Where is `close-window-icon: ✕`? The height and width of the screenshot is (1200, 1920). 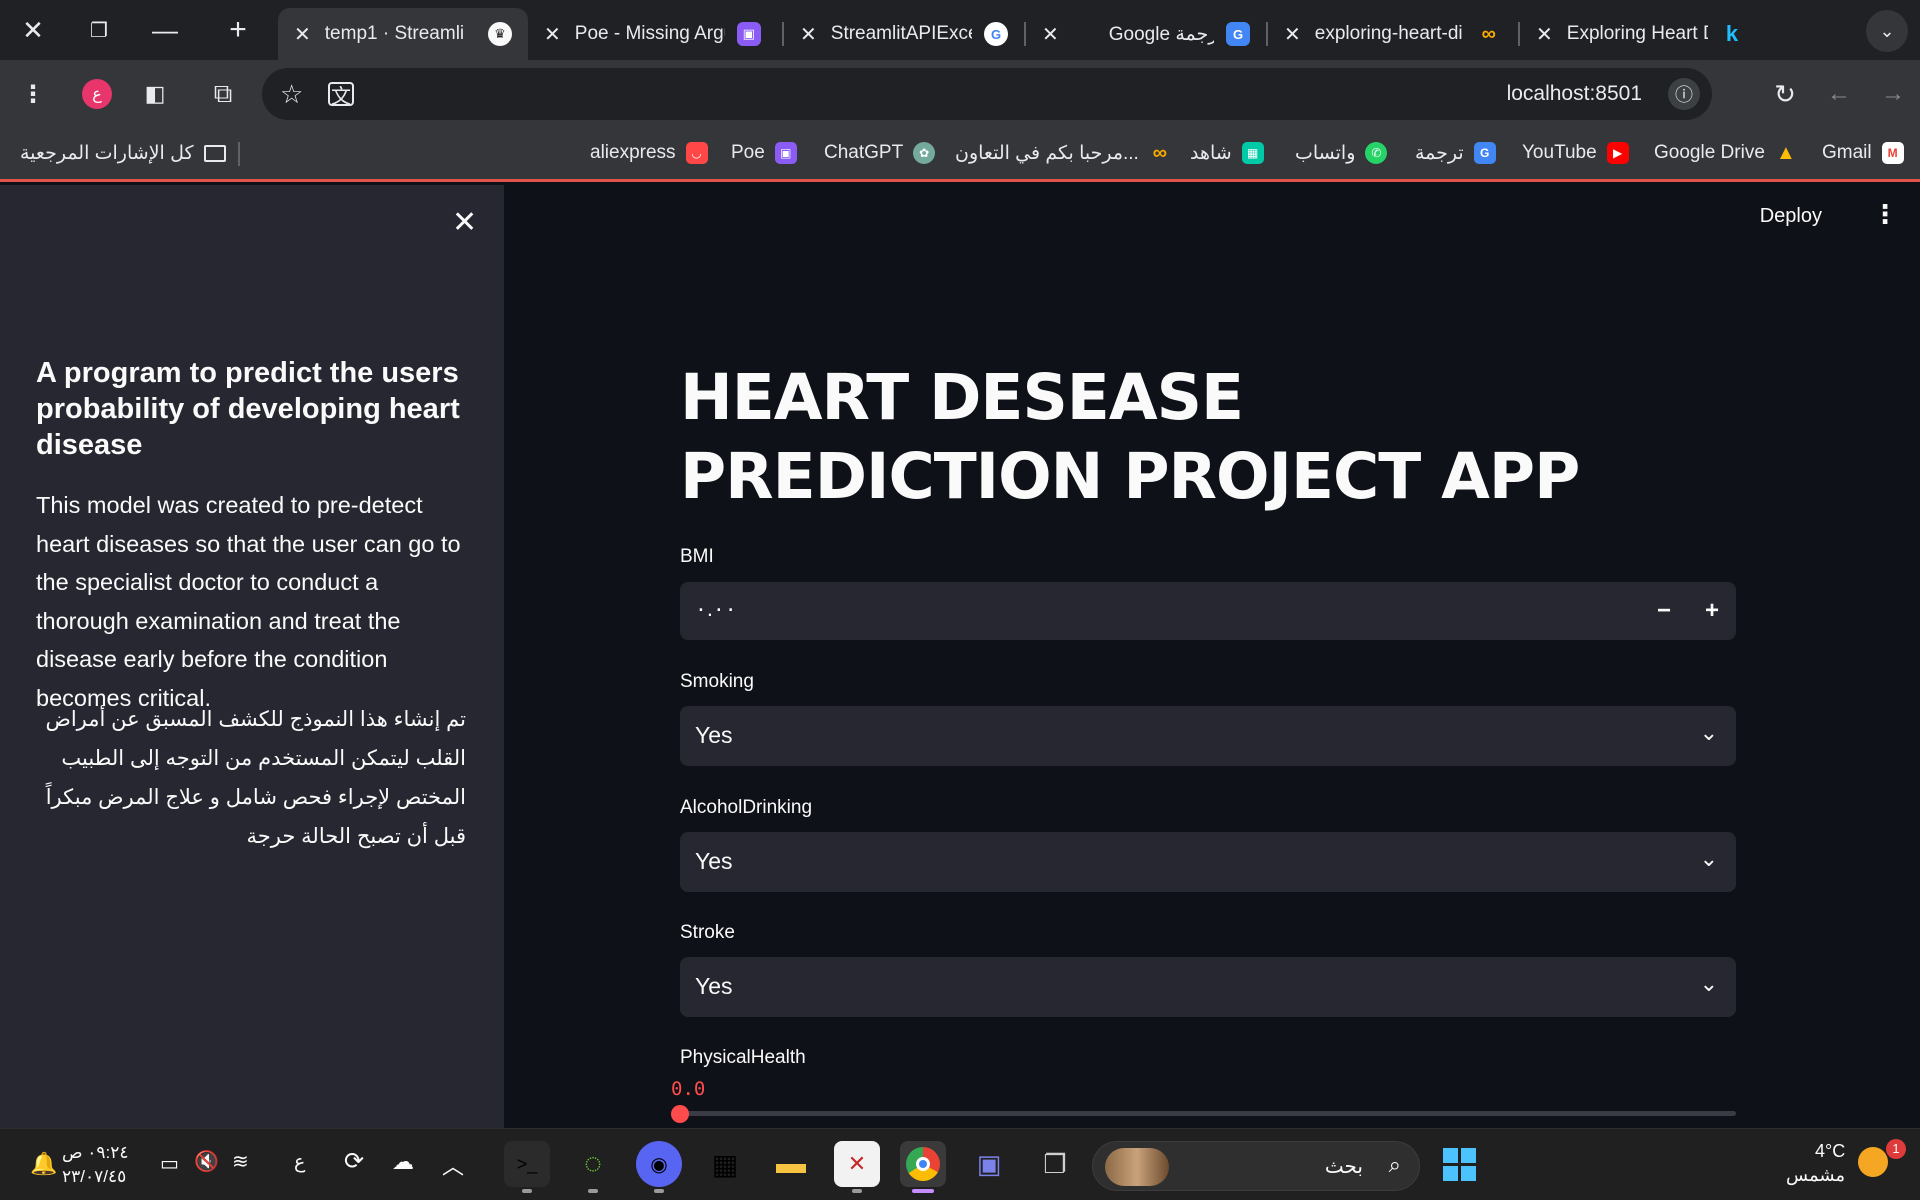
close-window-icon: ✕ is located at coordinates (33, 30).